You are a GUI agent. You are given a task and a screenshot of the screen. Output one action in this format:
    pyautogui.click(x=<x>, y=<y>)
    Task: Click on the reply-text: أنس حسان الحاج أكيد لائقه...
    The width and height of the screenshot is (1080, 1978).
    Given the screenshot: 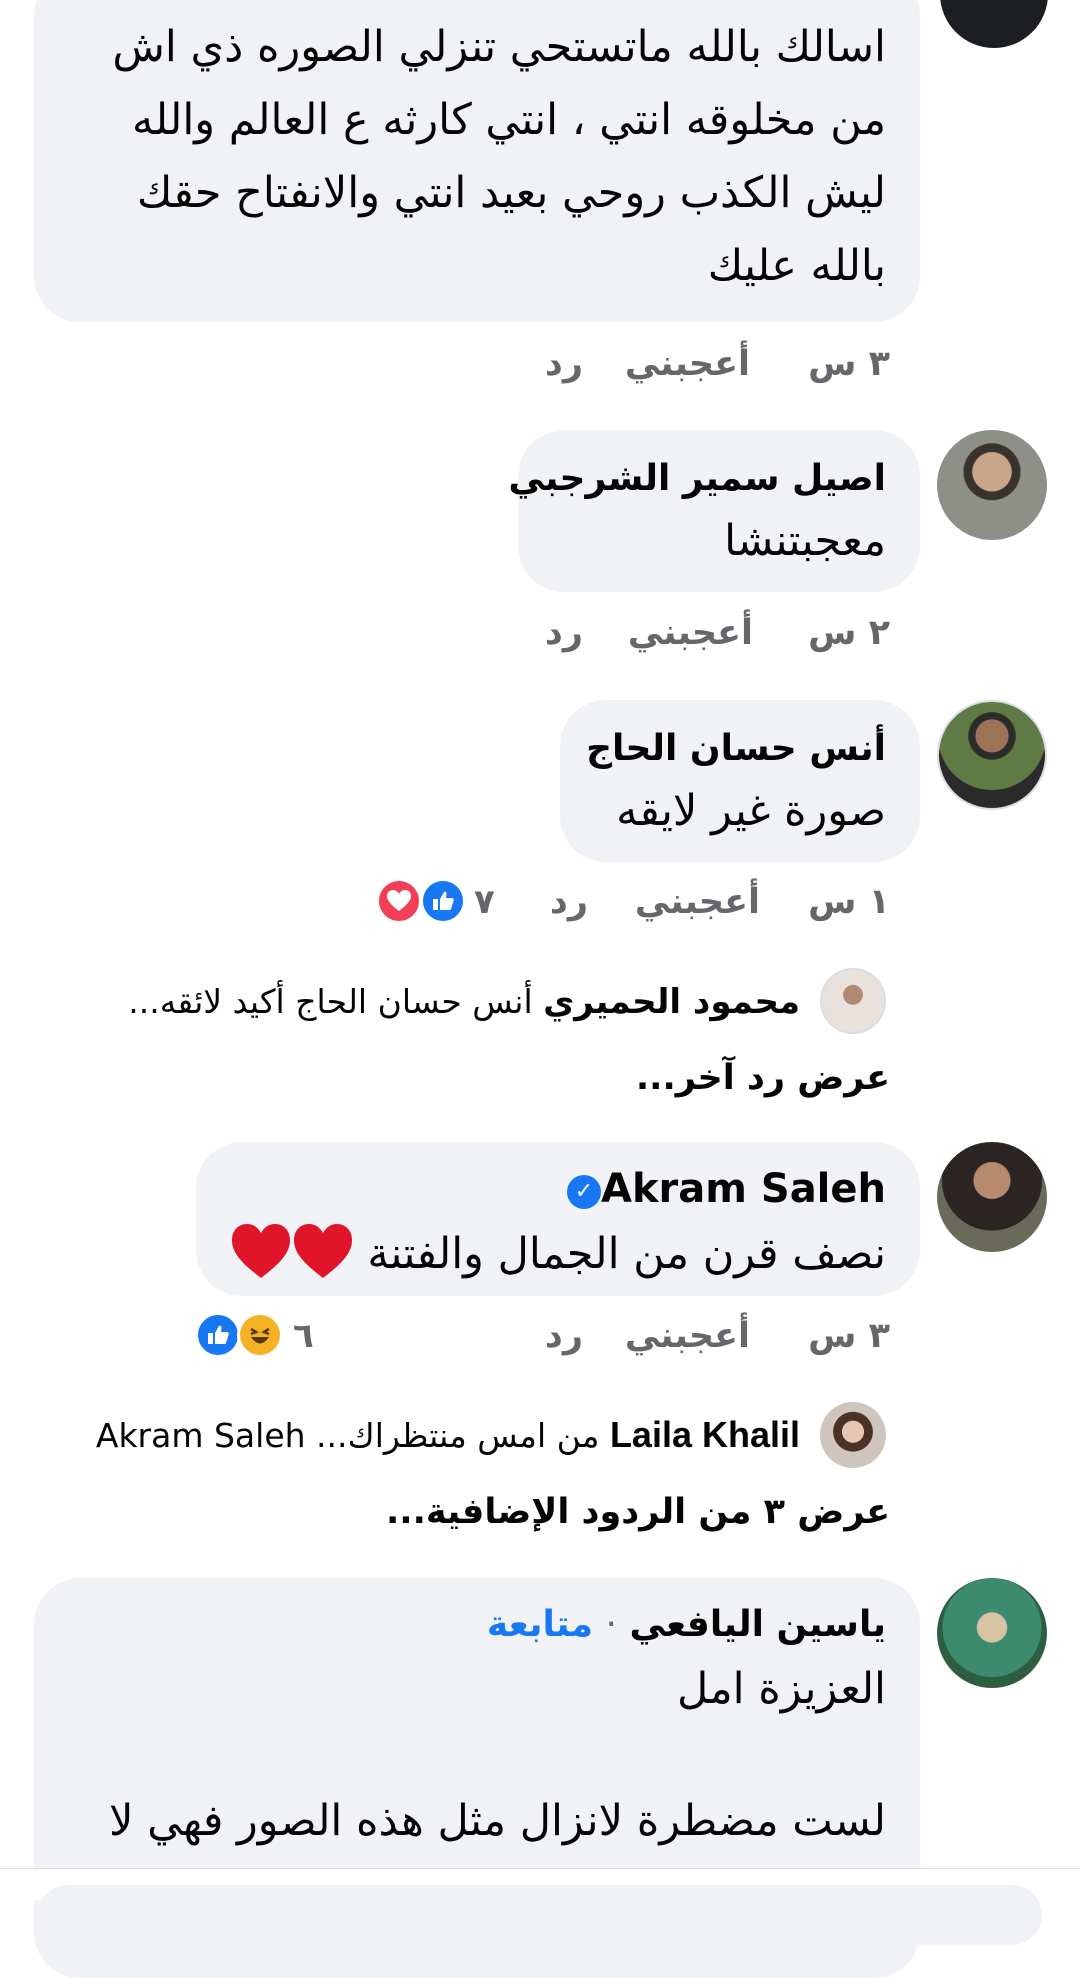 What is the action you would take?
    pyautogui.click(x=330, y=1001)
    